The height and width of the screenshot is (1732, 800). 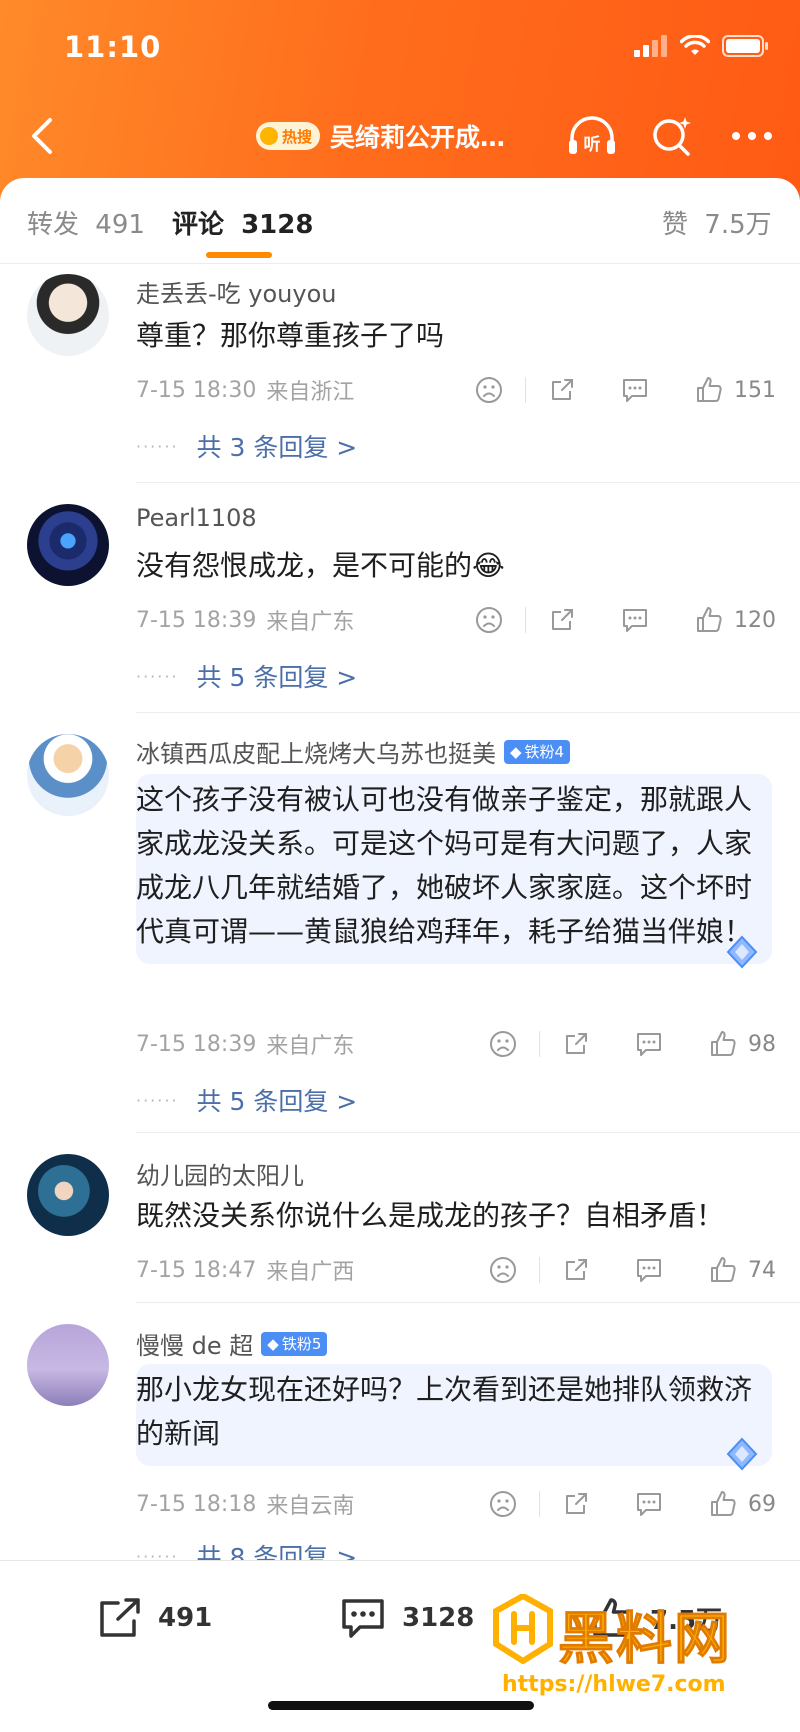 I want to click on repost-button: 491, so click(x=154, y=1618).